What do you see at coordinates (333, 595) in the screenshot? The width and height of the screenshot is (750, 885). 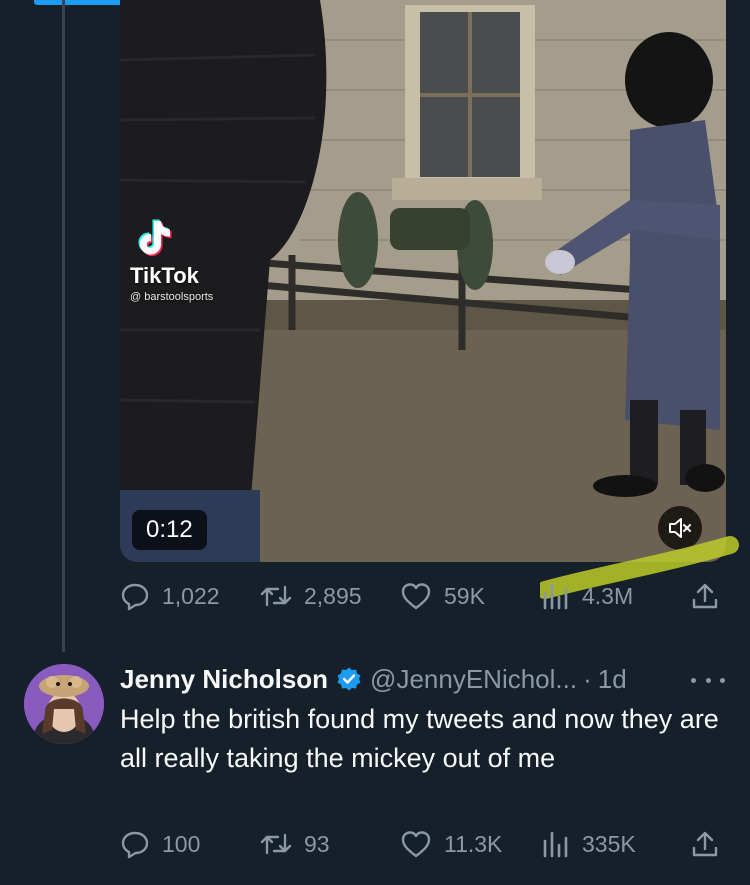 I see `retweet-count: 2,895` at bounding box center [333, 595].